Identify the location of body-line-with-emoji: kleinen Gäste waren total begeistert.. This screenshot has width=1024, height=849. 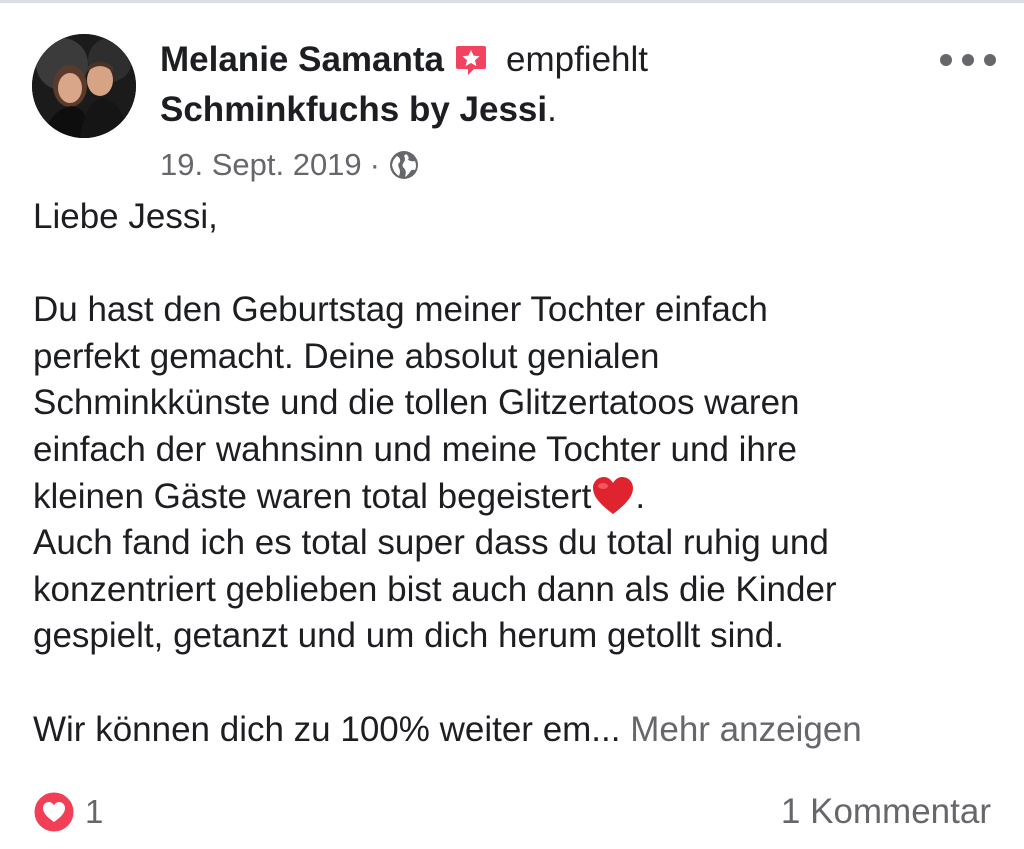
(518, 497).